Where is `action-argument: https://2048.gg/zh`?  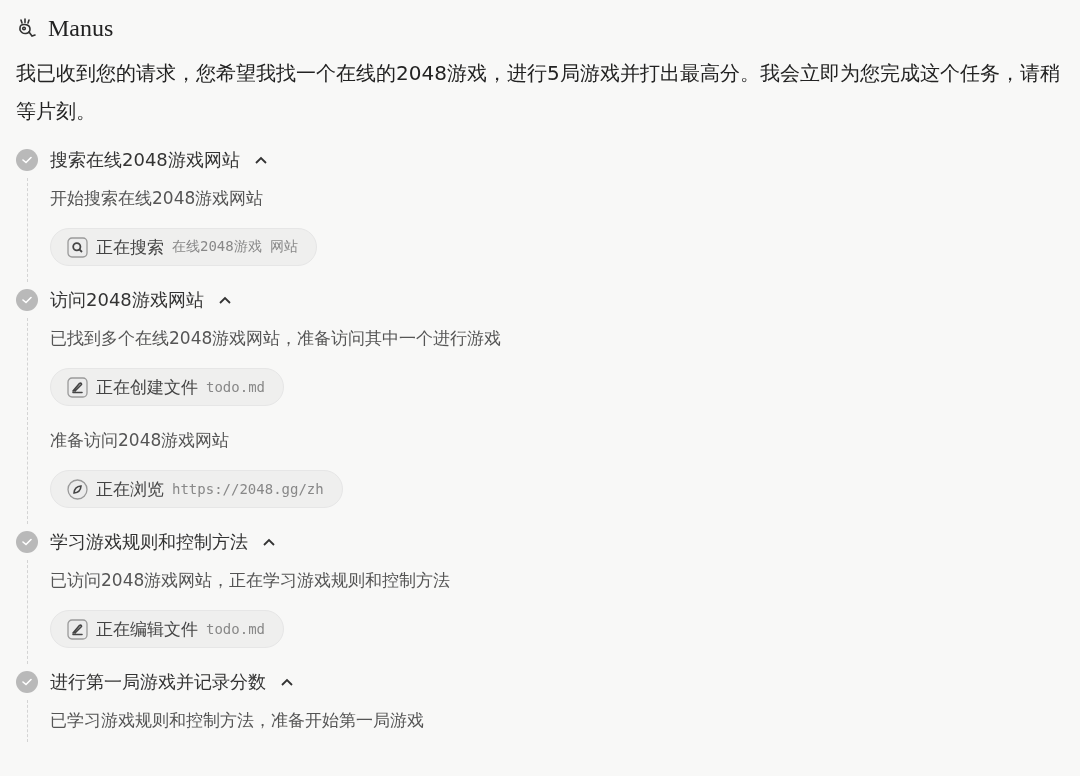 action-argument: https://2048.gg/zh is located at coordinates (248, 489).